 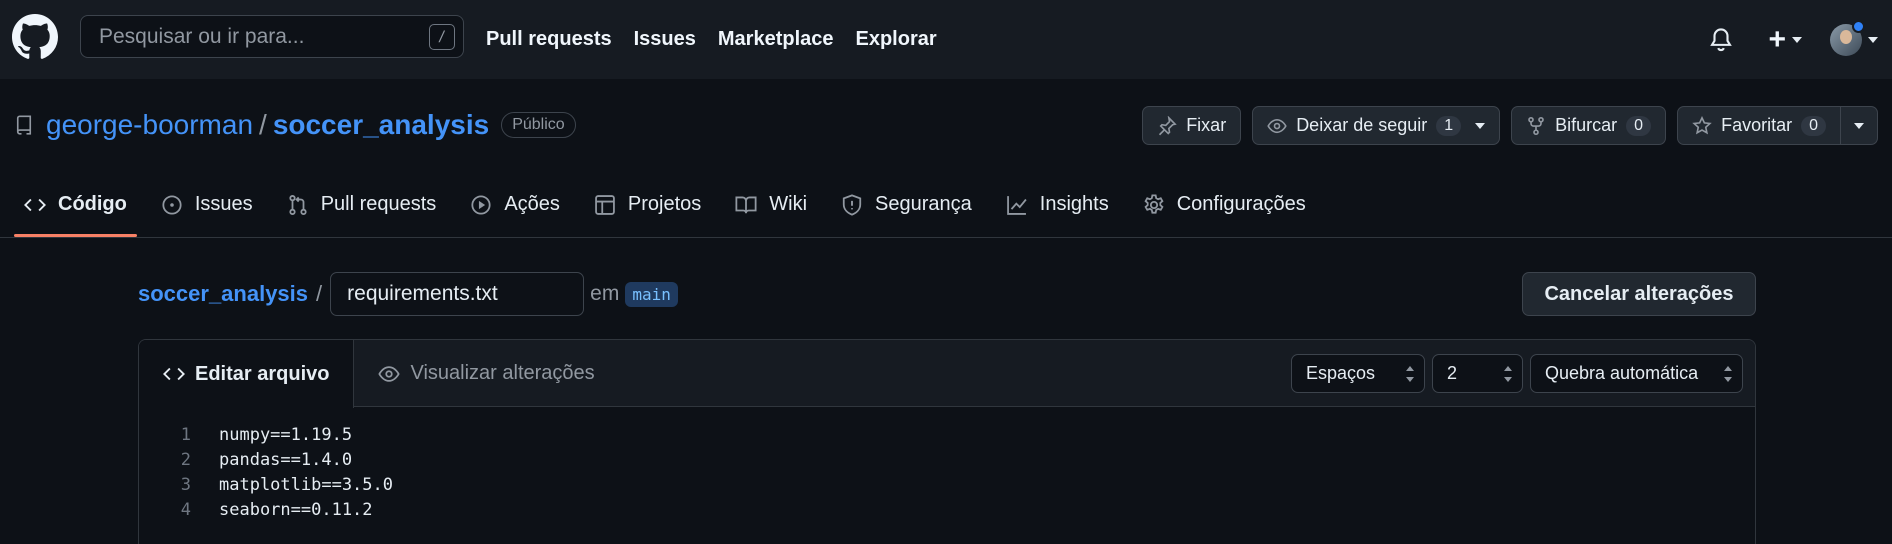 I want to click on tab-insights: Insights, so click(x=1057, y=204).